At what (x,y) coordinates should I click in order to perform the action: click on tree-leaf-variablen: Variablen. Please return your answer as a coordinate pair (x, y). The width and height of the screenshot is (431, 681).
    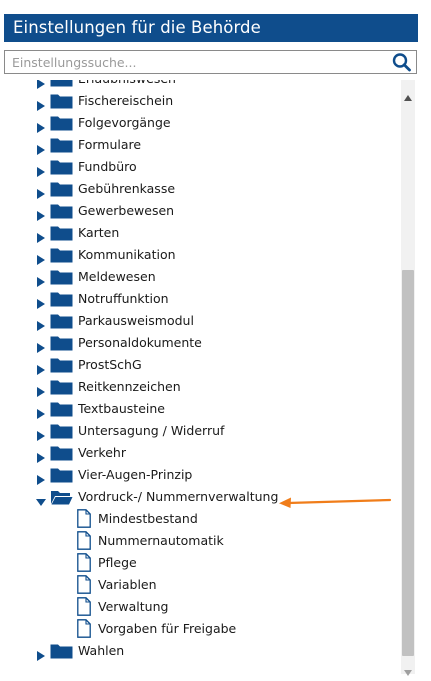
    Looking at the image, I should click on (202, 585).